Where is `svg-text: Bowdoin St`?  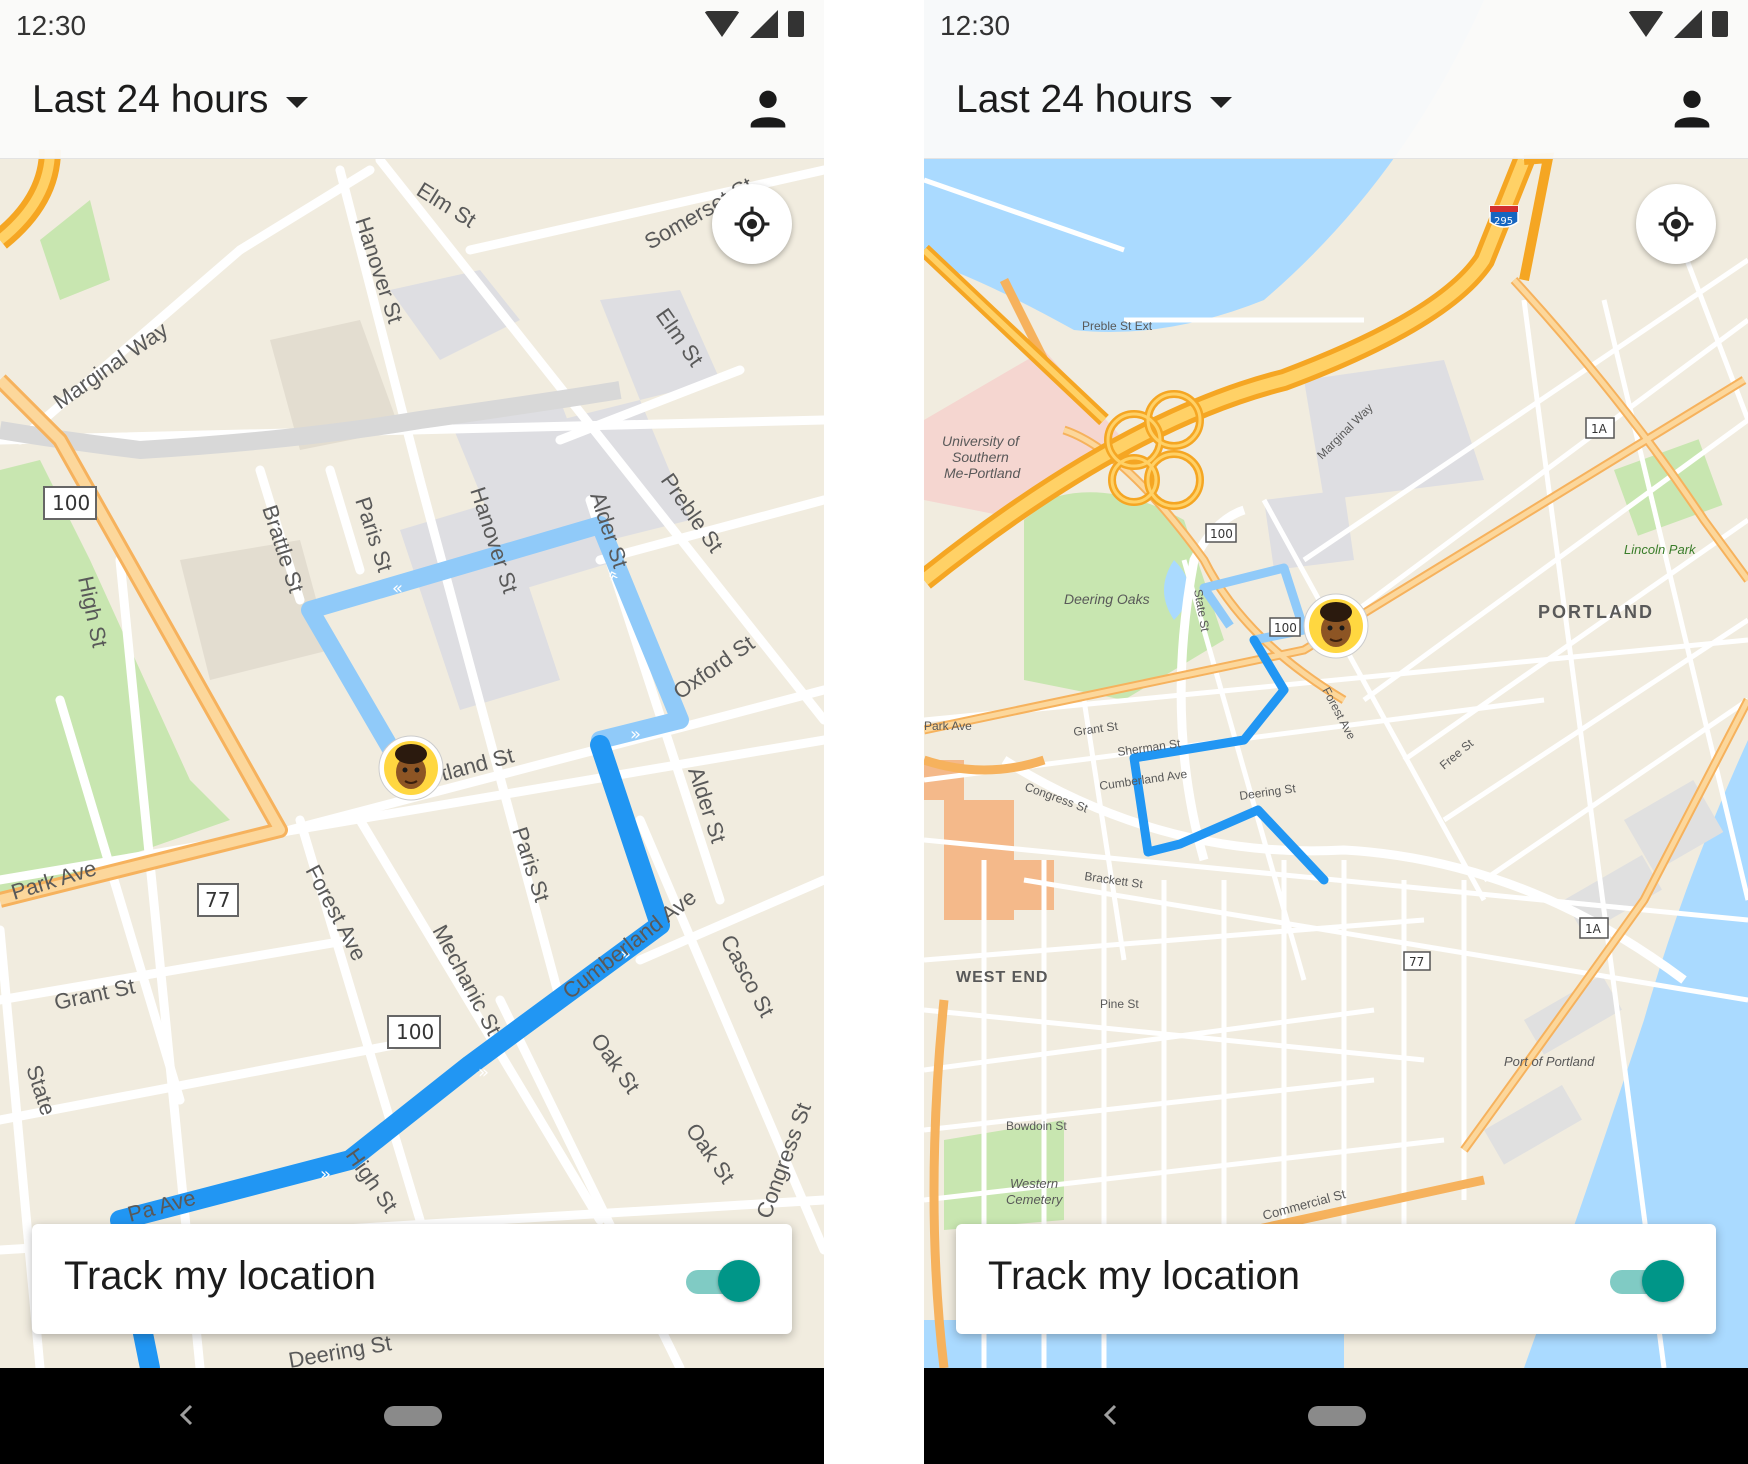 svg-text: Bowdoin St is located at coordinates (1036, 1126).